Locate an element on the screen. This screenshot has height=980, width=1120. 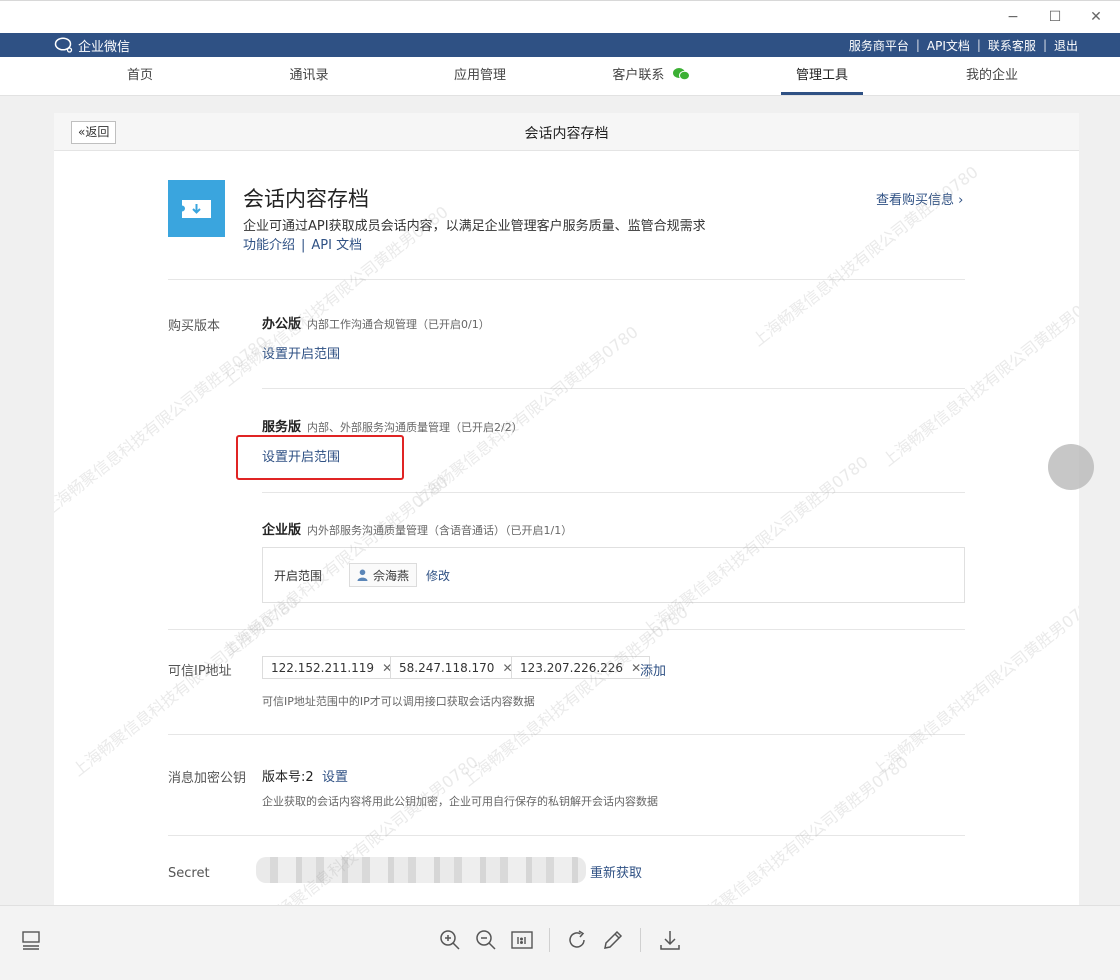
link-feature-intro: 功能介绍 is located at coordinates (269, 245).